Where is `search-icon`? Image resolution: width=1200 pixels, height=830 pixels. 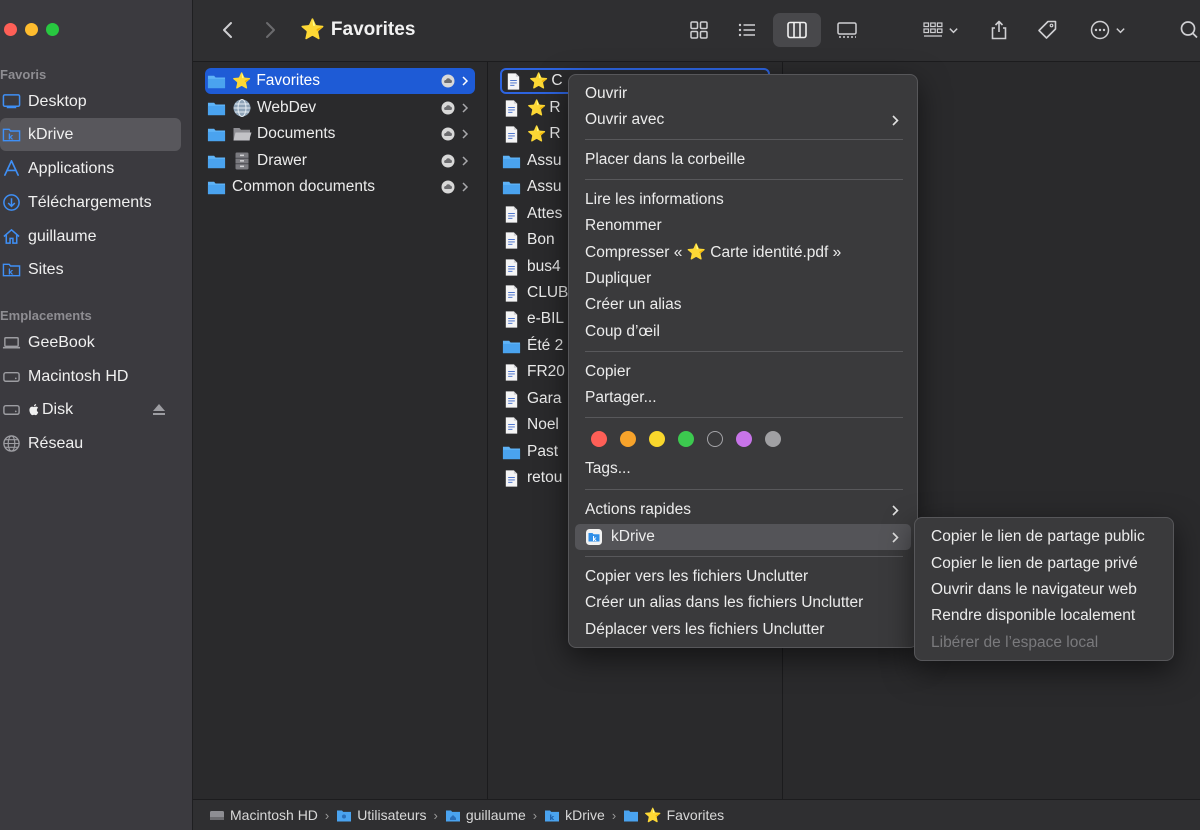
search-icon is located at coordinates (1189, 30).